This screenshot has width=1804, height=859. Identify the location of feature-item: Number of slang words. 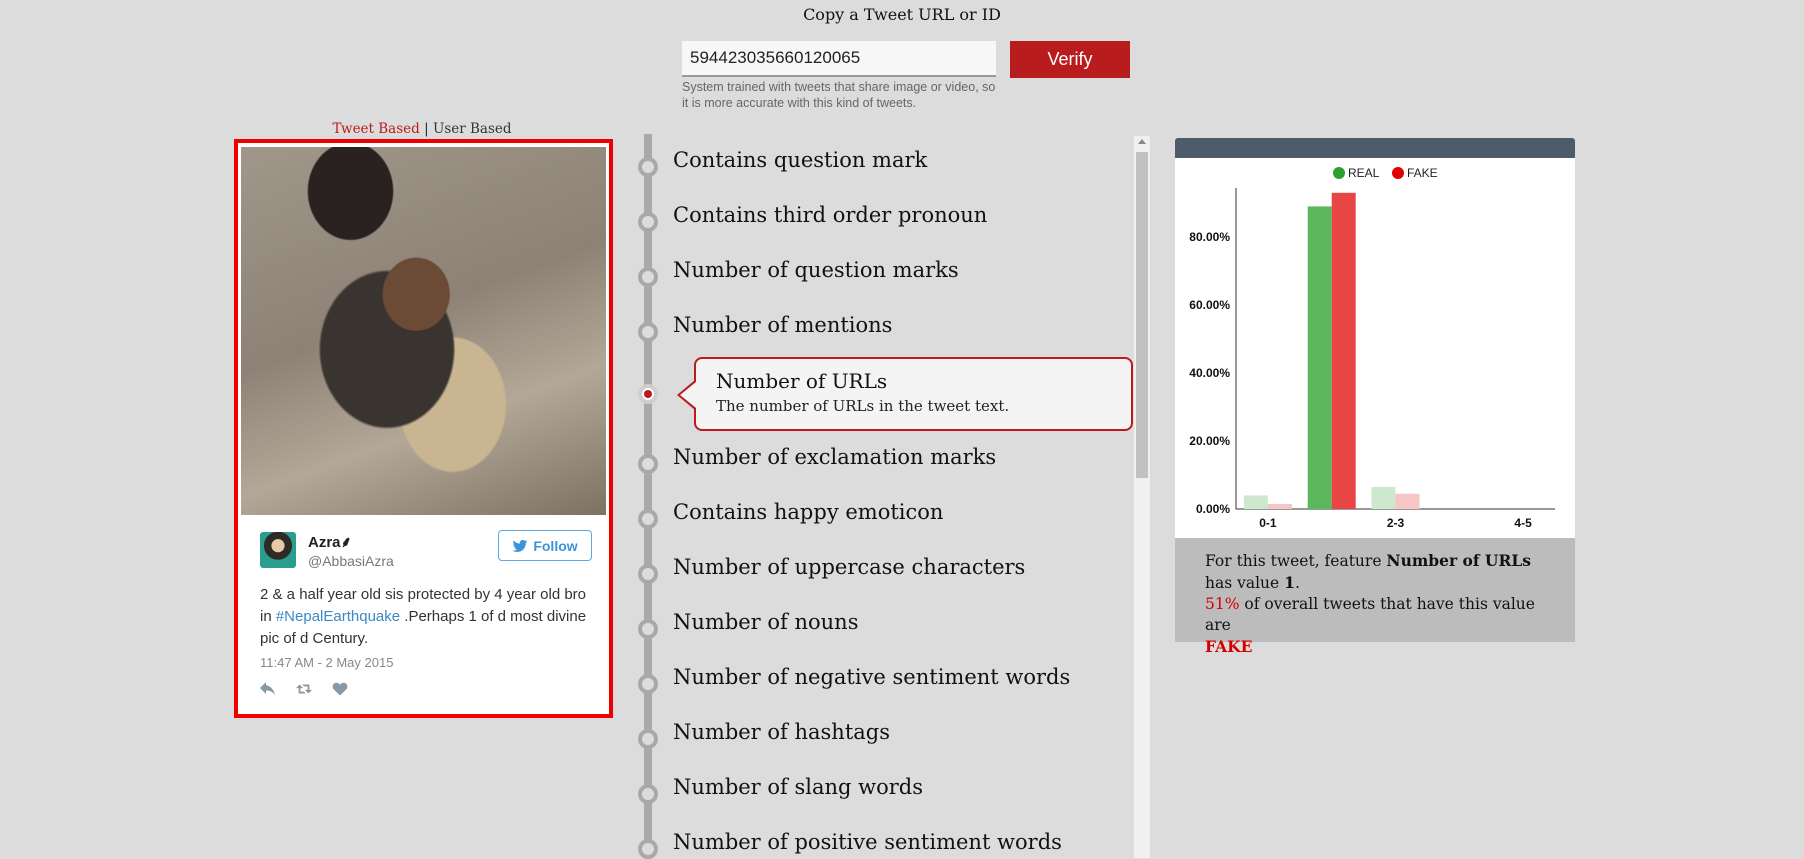
(798, 787).